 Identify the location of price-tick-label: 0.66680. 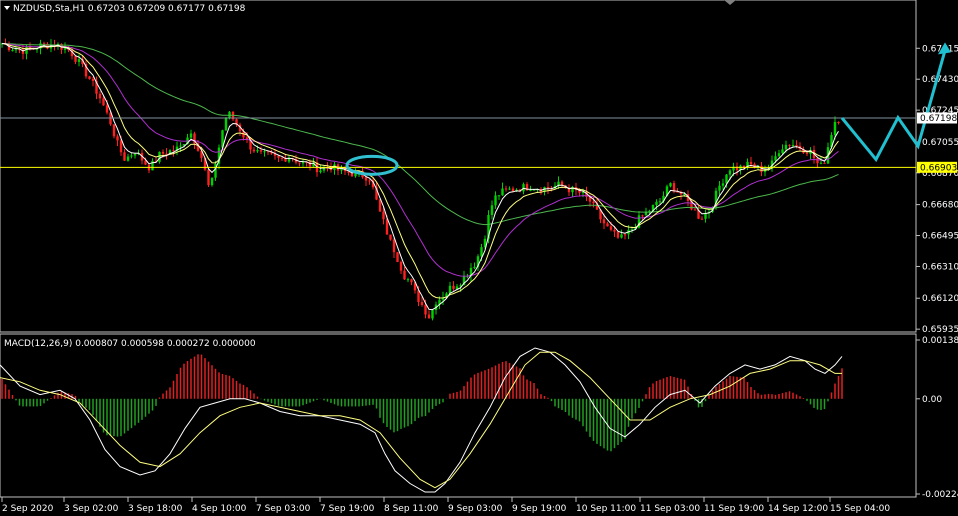
(940, 206).